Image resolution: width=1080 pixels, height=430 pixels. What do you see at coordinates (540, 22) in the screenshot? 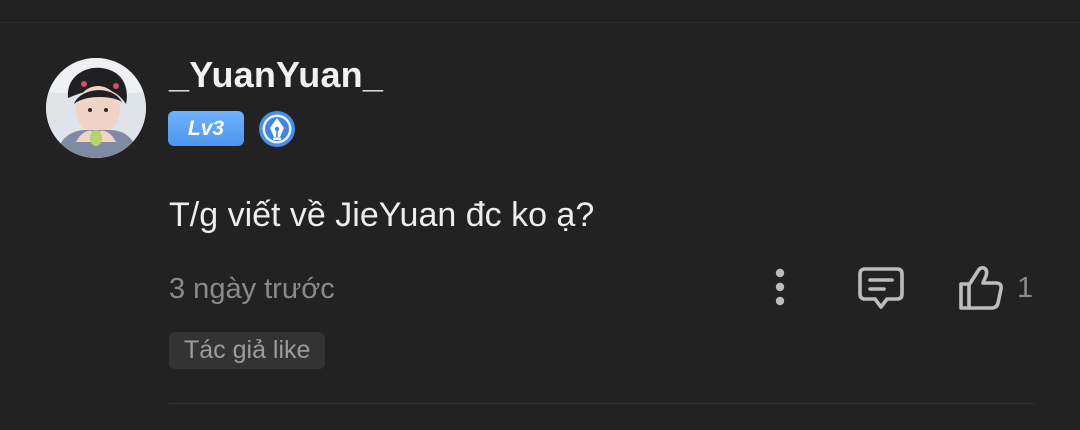
I see `top-divider` at bounding box center [540, 22].